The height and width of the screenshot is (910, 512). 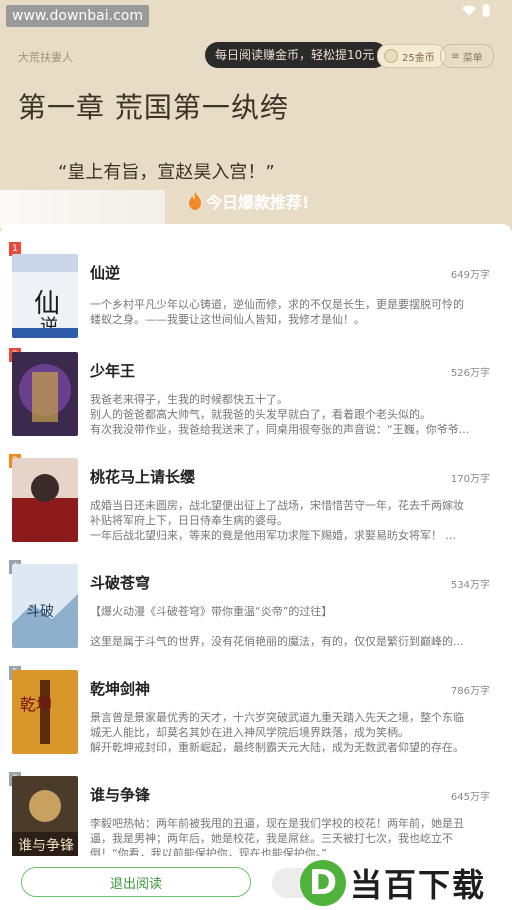 What do you see at coordinates (166, 172) in the screenshot?
I see `chapter-text: “皇上有旨，宣赵昊入宫！”` at bounding box center [166, 172].